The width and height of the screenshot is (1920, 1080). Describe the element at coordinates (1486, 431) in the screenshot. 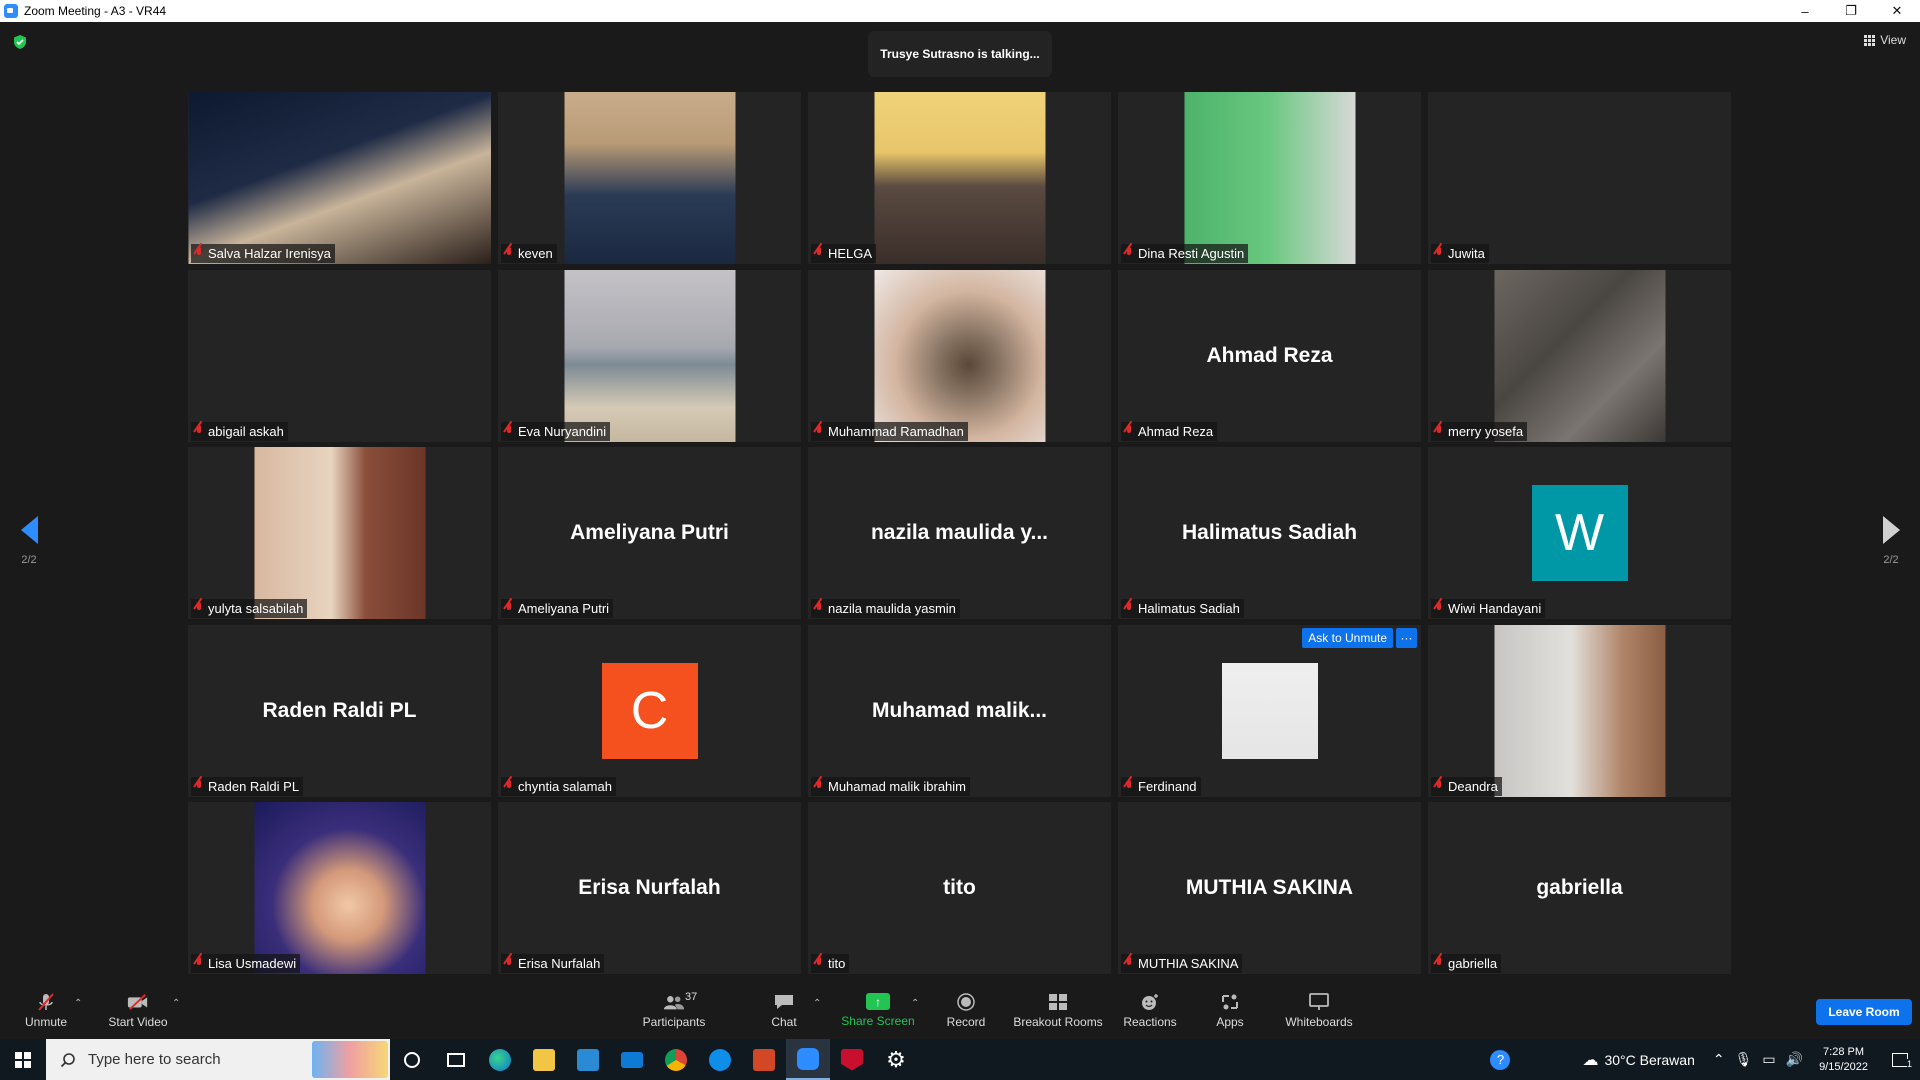

I see `participant-name: merry yosefa` at that location.